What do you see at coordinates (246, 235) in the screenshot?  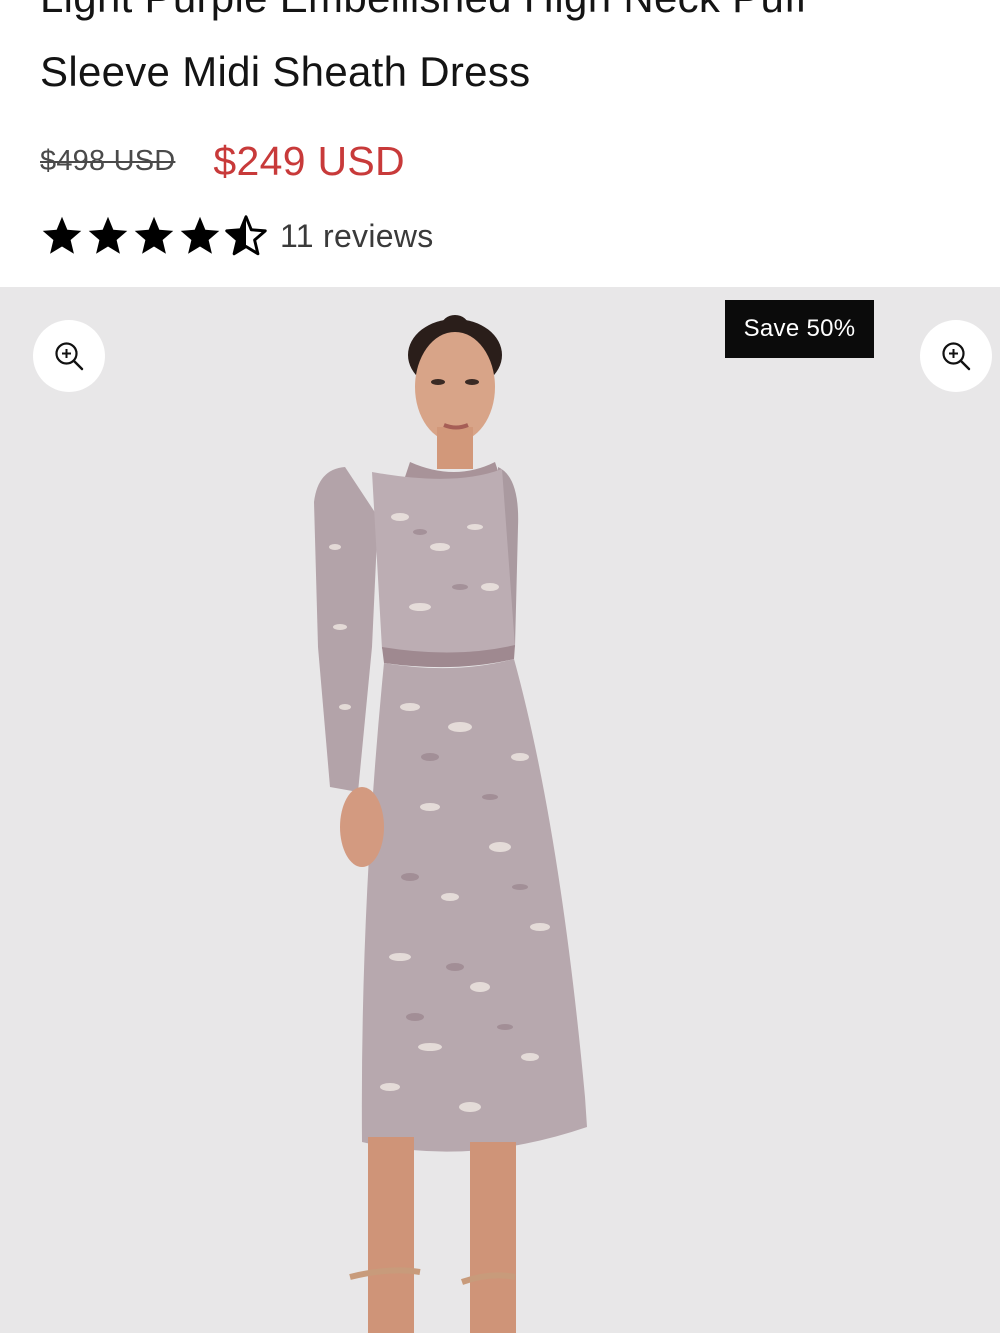 I see `star-half-icon` at bounding box center [246, 235].